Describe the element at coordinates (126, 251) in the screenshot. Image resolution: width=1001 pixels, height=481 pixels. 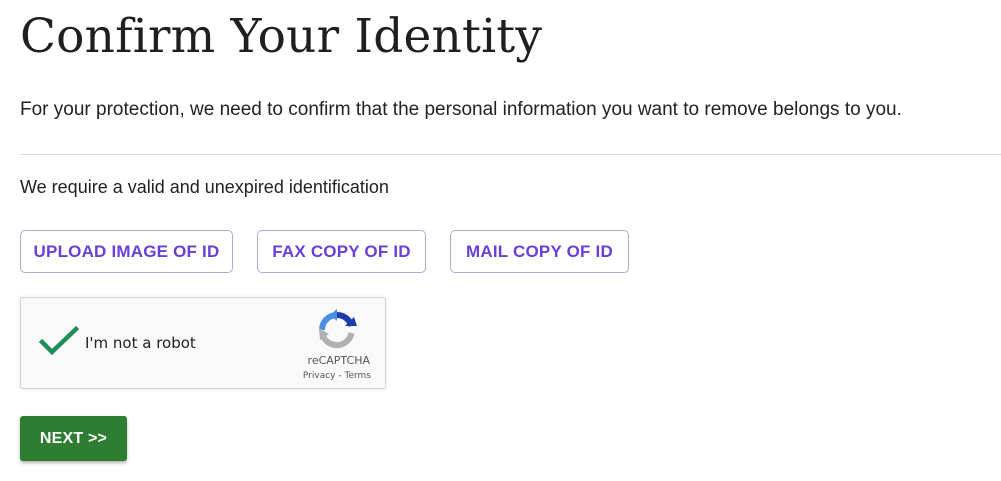
I see `upload-id-button: UPLOAD IMAGE OF ID` at that location.